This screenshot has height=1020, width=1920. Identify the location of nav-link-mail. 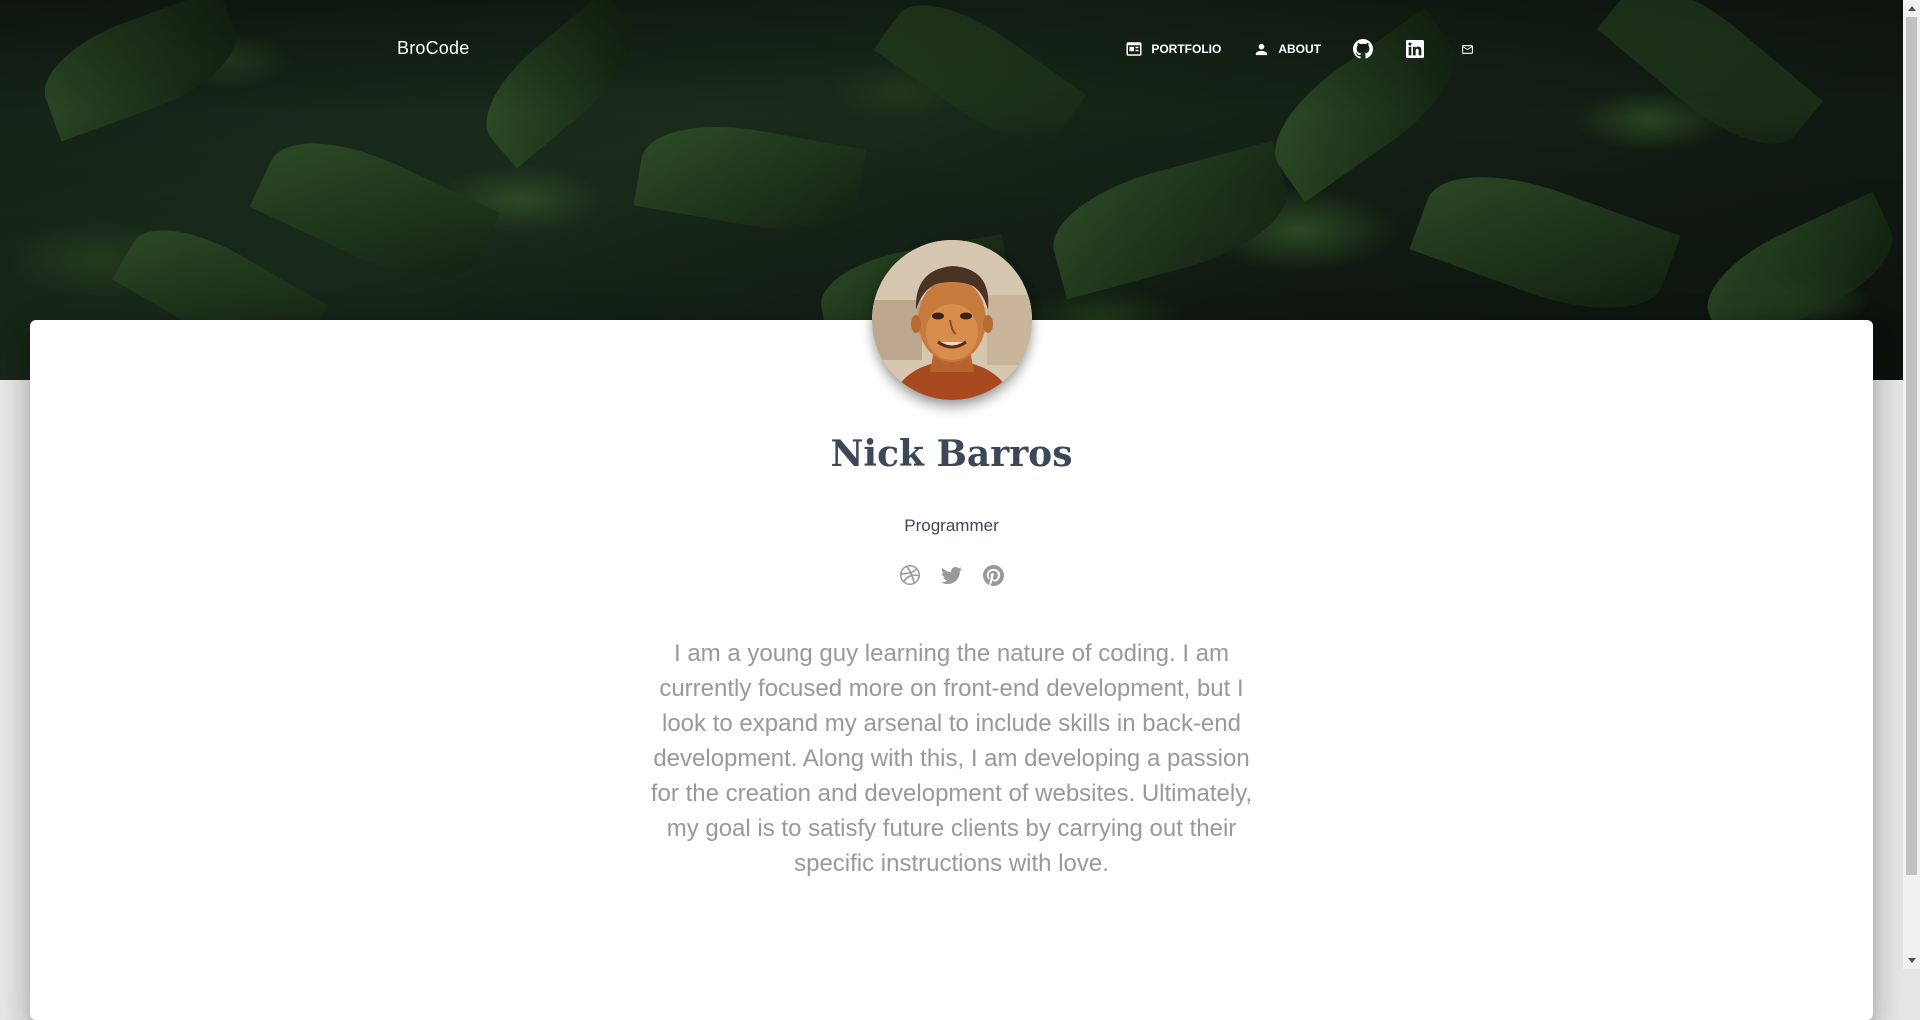
(1467, 49).